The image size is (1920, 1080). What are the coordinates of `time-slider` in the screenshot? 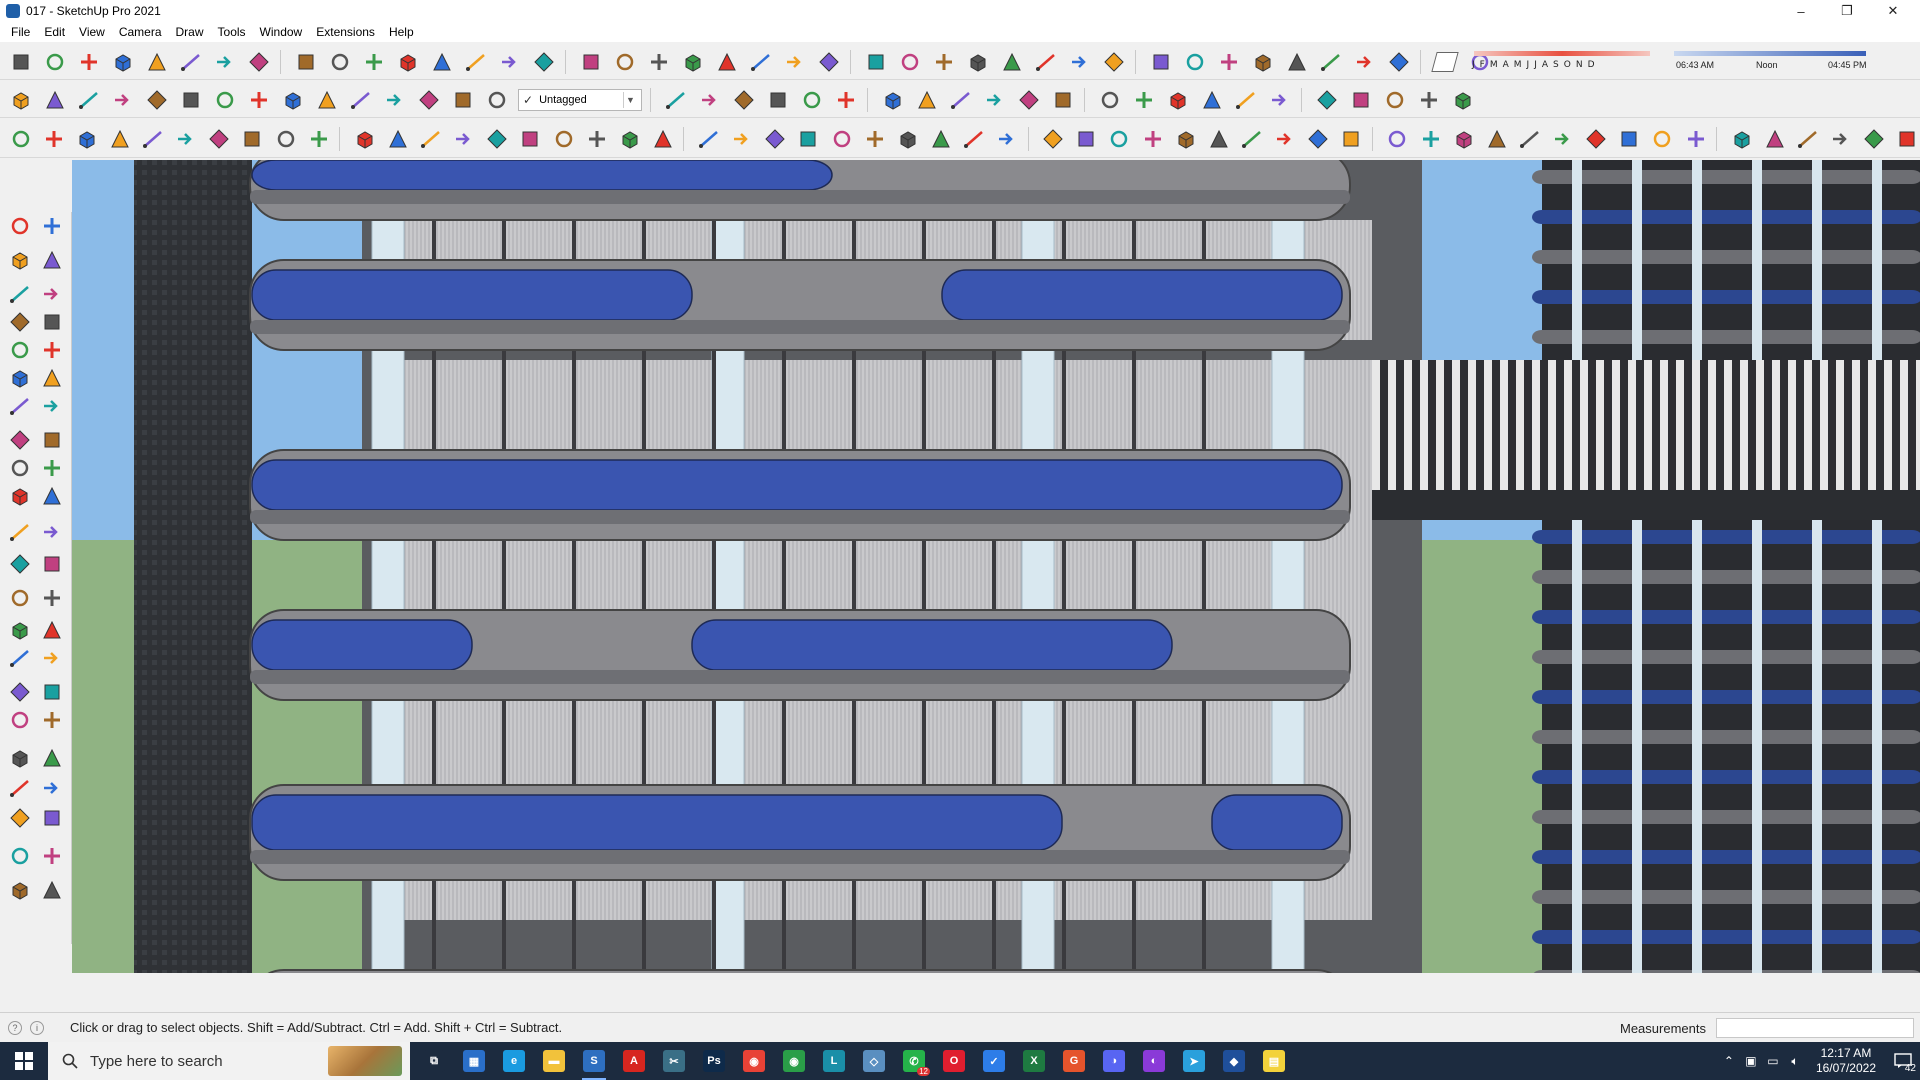 It's located at (1770, 53).